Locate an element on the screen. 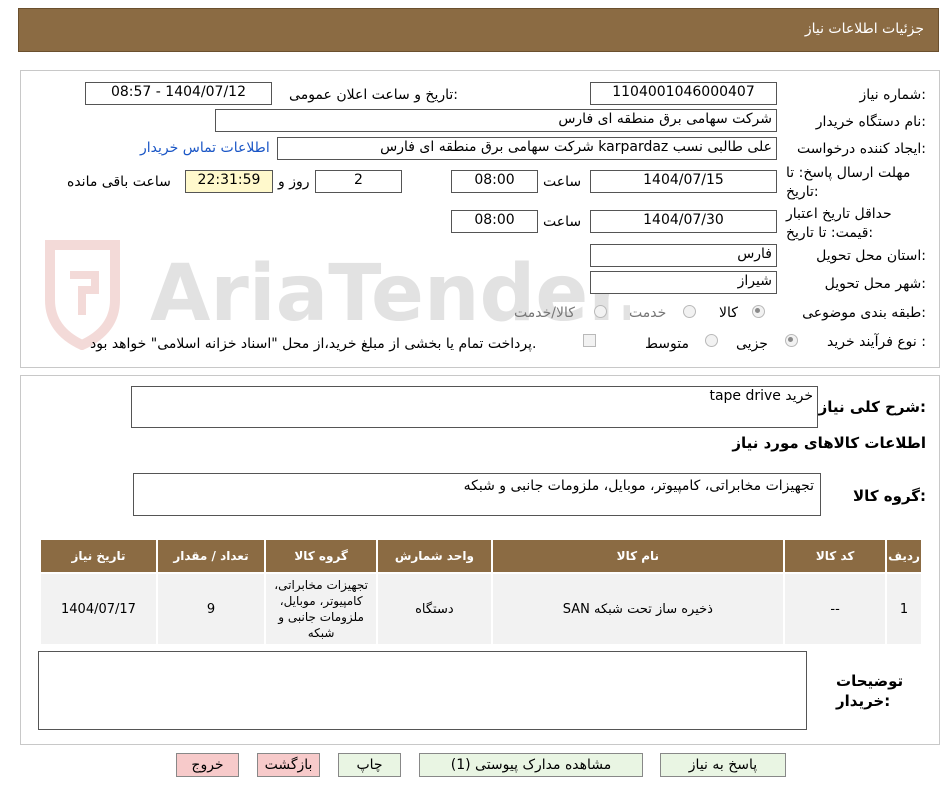  city-label: شهر محل تحویل: is located at coordinates (875, 284).